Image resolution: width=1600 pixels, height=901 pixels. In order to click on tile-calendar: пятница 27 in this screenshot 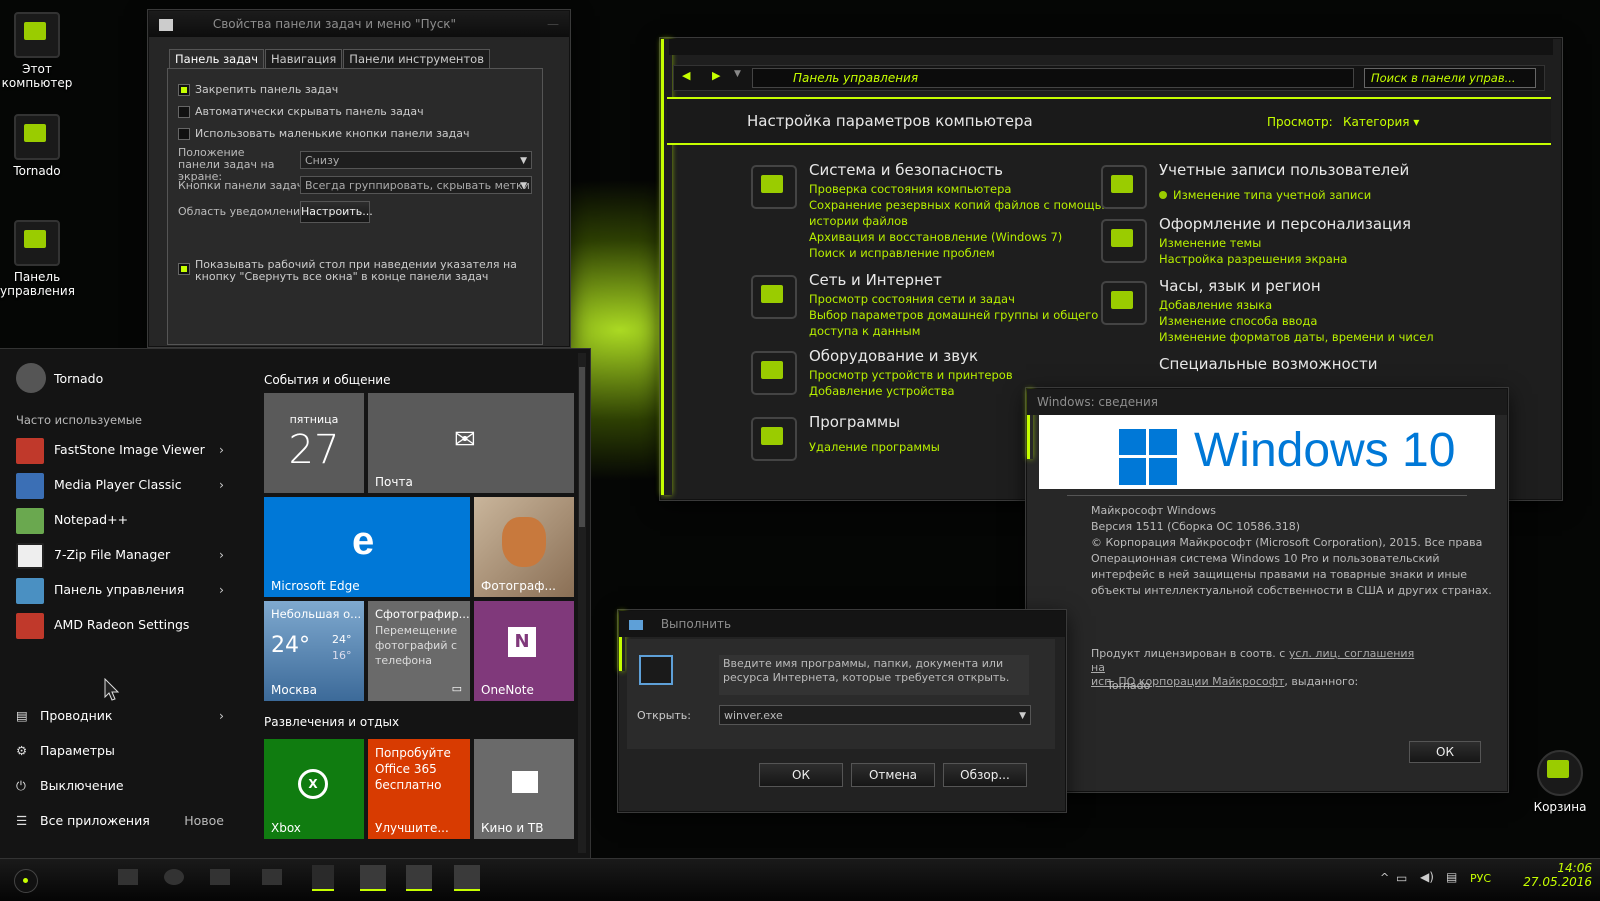, I will do `click(314, 443)`.